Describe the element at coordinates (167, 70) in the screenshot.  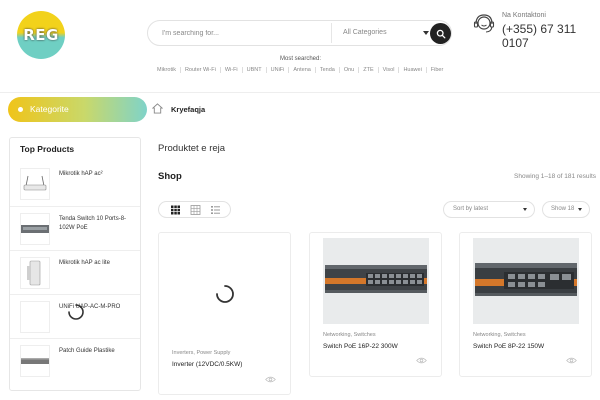
I see `search-tag: Mikrotik` at that location.